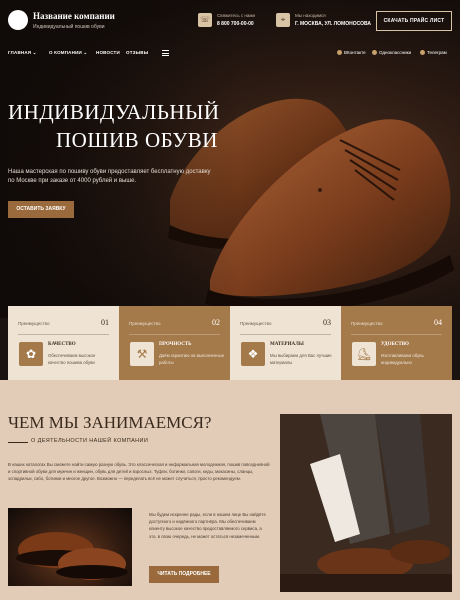 The width and height of the screenshot is (460, 600). Describe the element at coordinates (414, 21) in the screenshot. I see `download-price-button: СКАЧАТЬ ПРАЙС ЛИСТ` at that location.